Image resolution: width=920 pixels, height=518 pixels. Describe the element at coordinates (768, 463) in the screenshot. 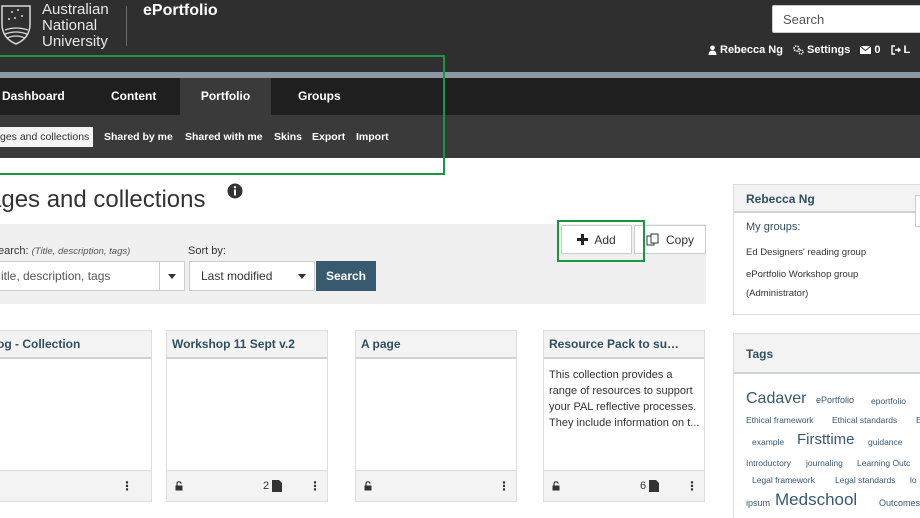

I see `tag-link: Introductory` at that location.